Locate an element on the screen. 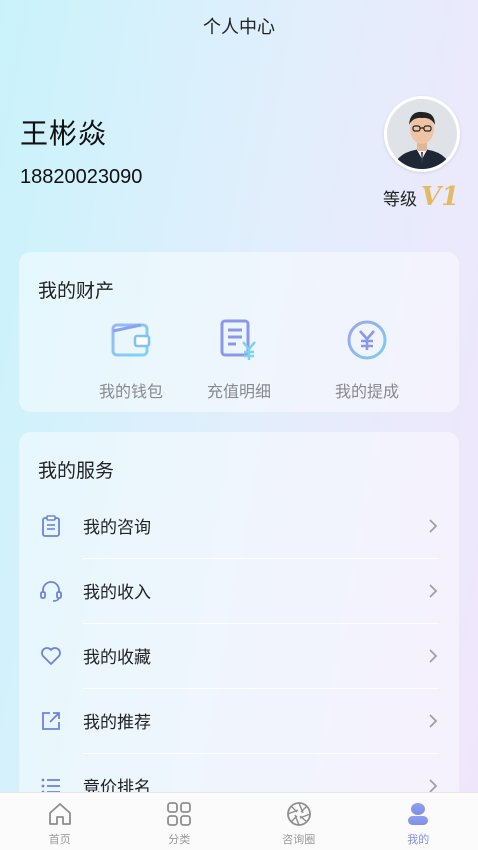 This screenshot has width=478, height=850. user-phone: 18820023090 is located at coordinates (81, 177).